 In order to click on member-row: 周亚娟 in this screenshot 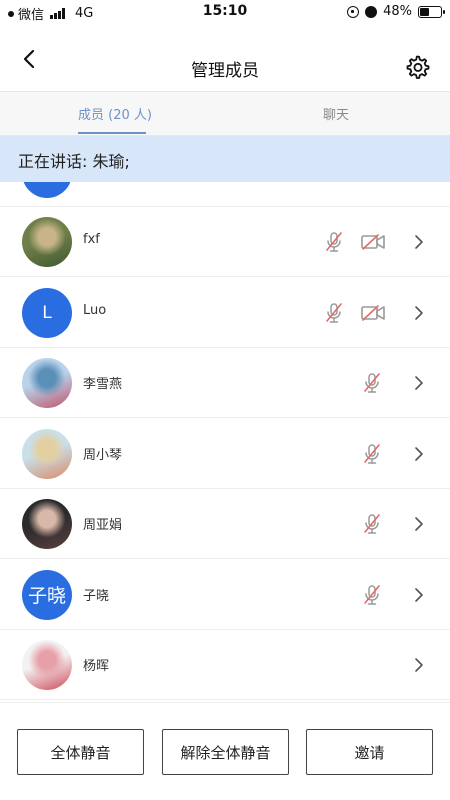, I will do `click(225, 524)`.